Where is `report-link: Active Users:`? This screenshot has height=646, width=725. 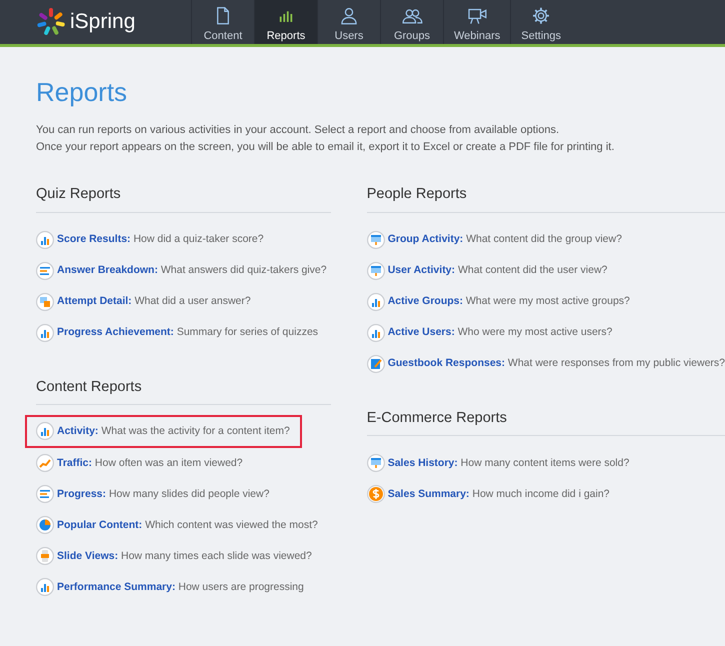
report-link: Active Users: is located at coordinates (421, 332).